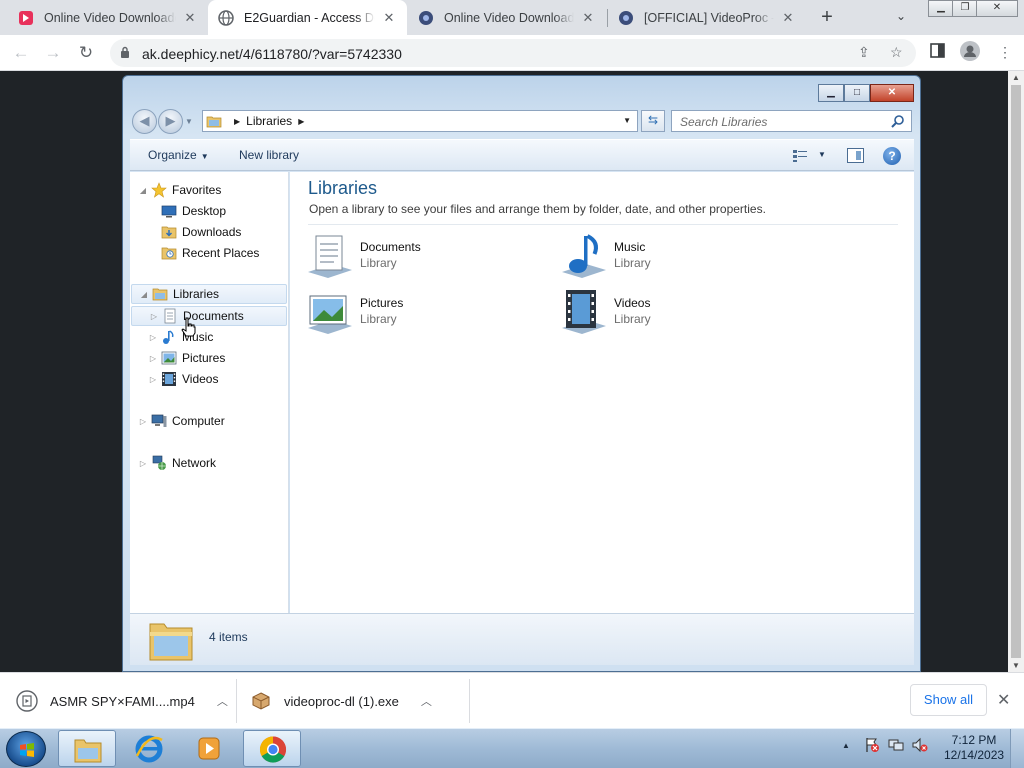 The width and height of the screenshot is (1024, 768). Describe the element at coordinates (513, 53) in the screenshot. I see `address-bar: ak.deephicy.net/4/6118780/?var=5742330` at that location.